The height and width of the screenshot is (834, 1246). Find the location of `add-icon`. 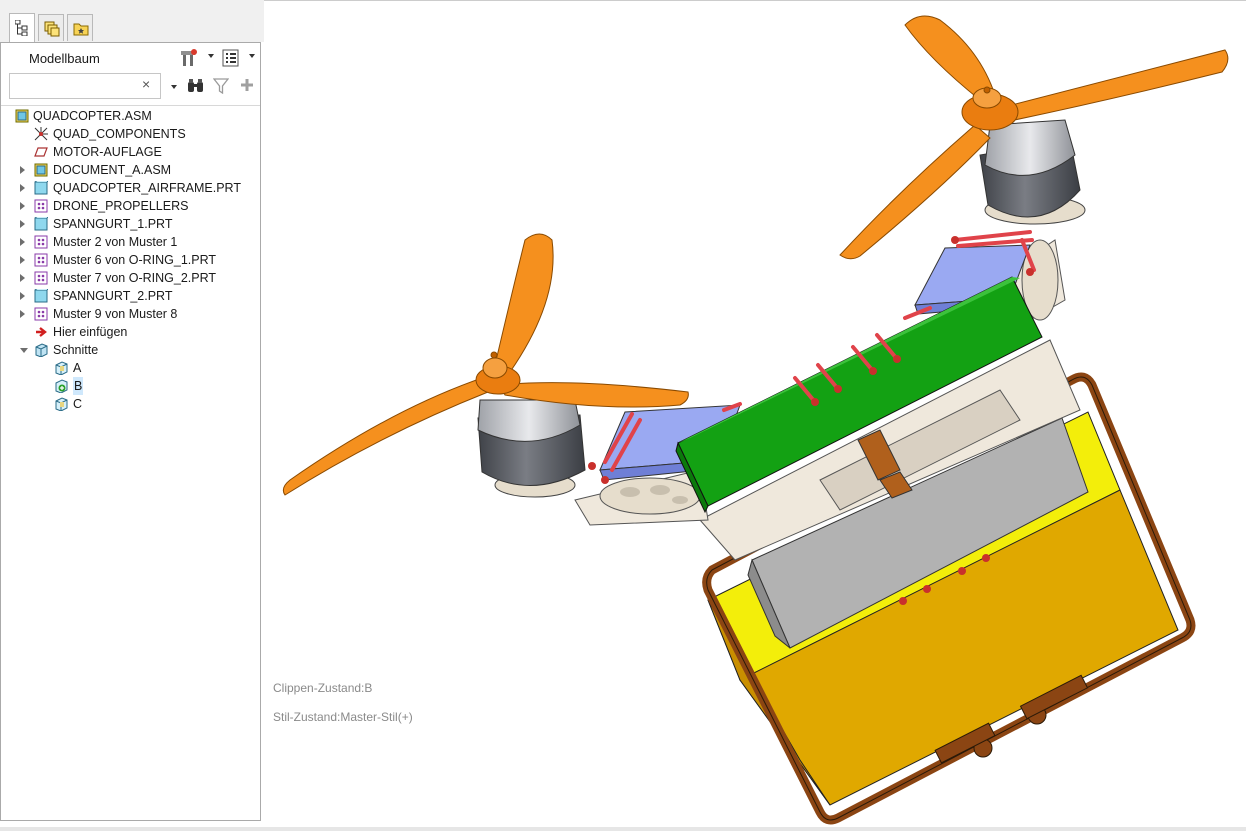

add-icon is located at coordinates (247, 86).